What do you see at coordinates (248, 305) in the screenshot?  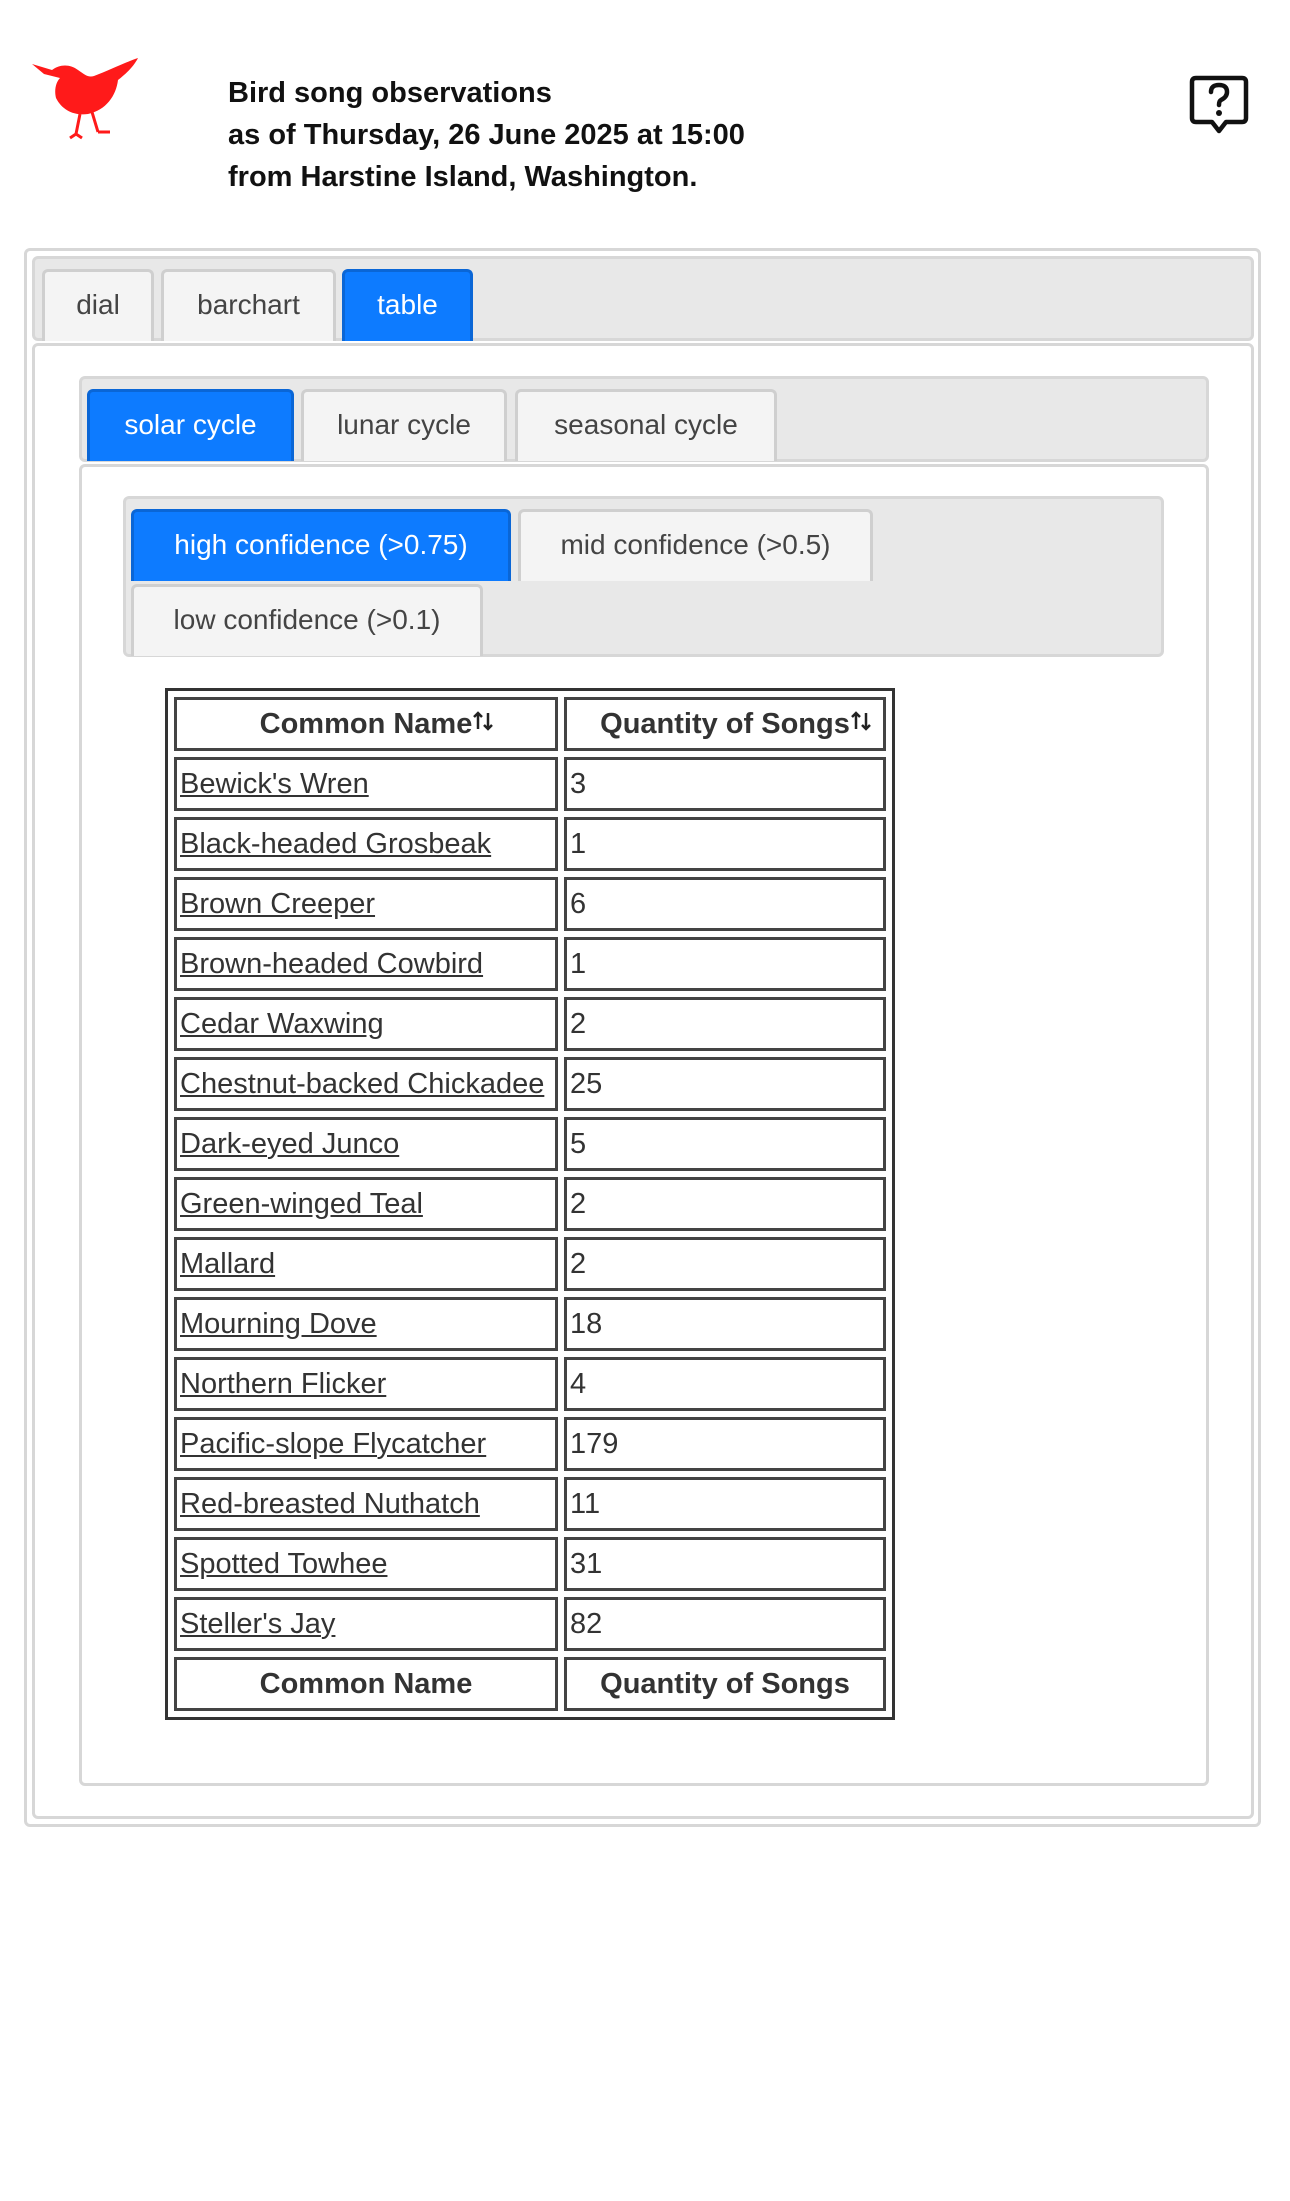 I see `tab-barchart: barchart` at bounding box center [248, 305].